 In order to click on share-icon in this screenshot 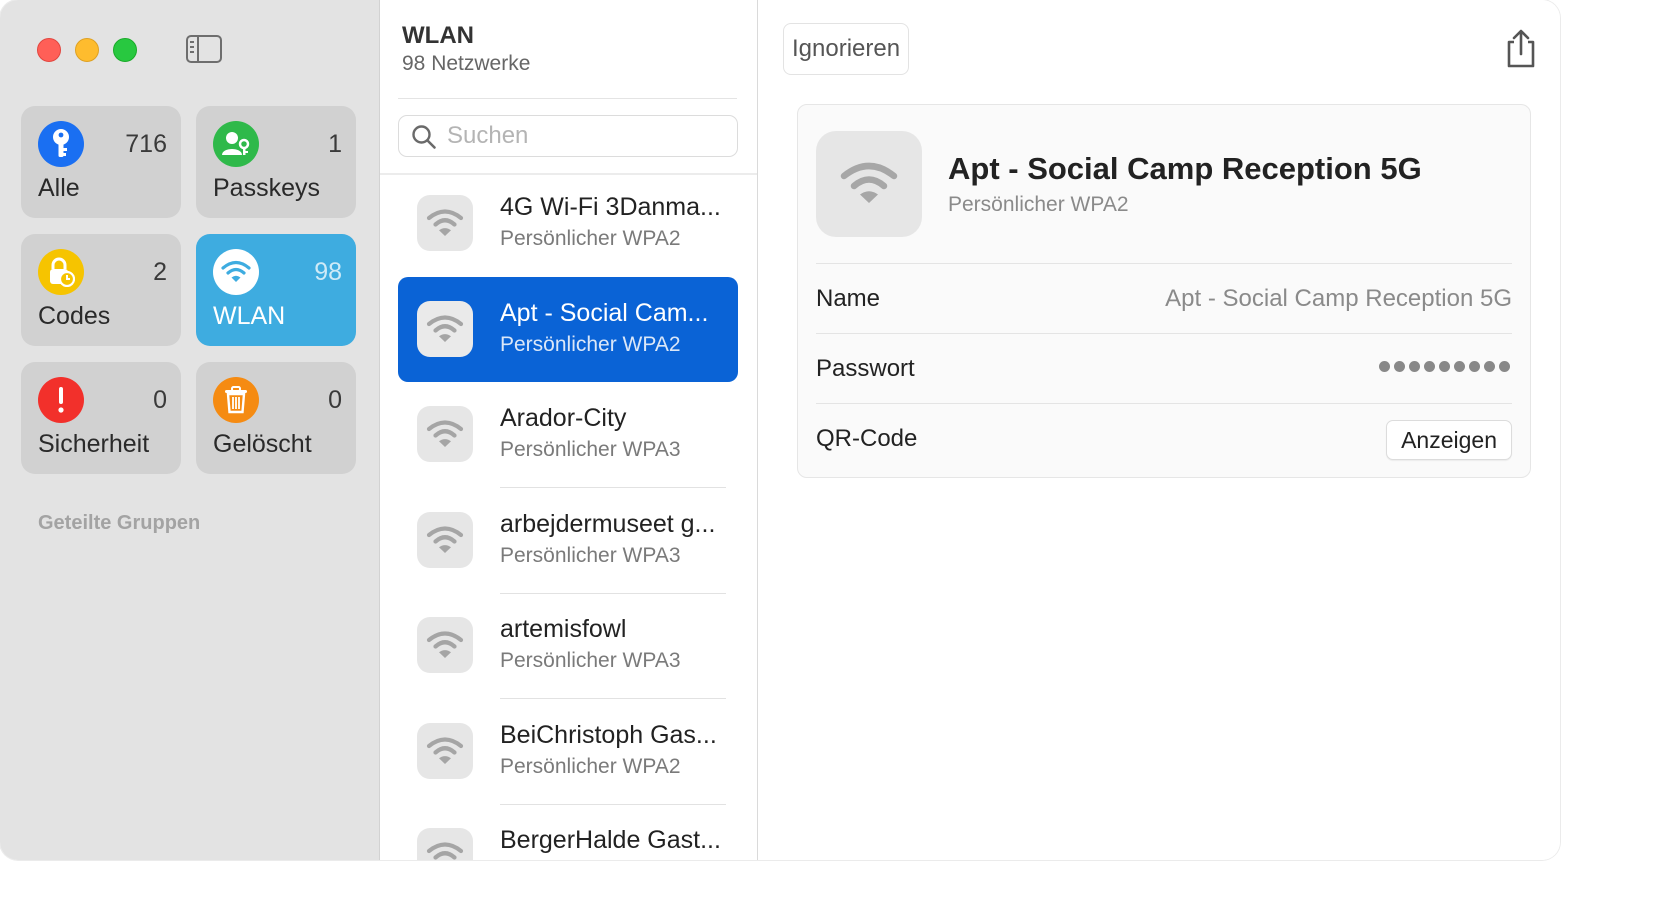, I will do `click(1521, 48)`.